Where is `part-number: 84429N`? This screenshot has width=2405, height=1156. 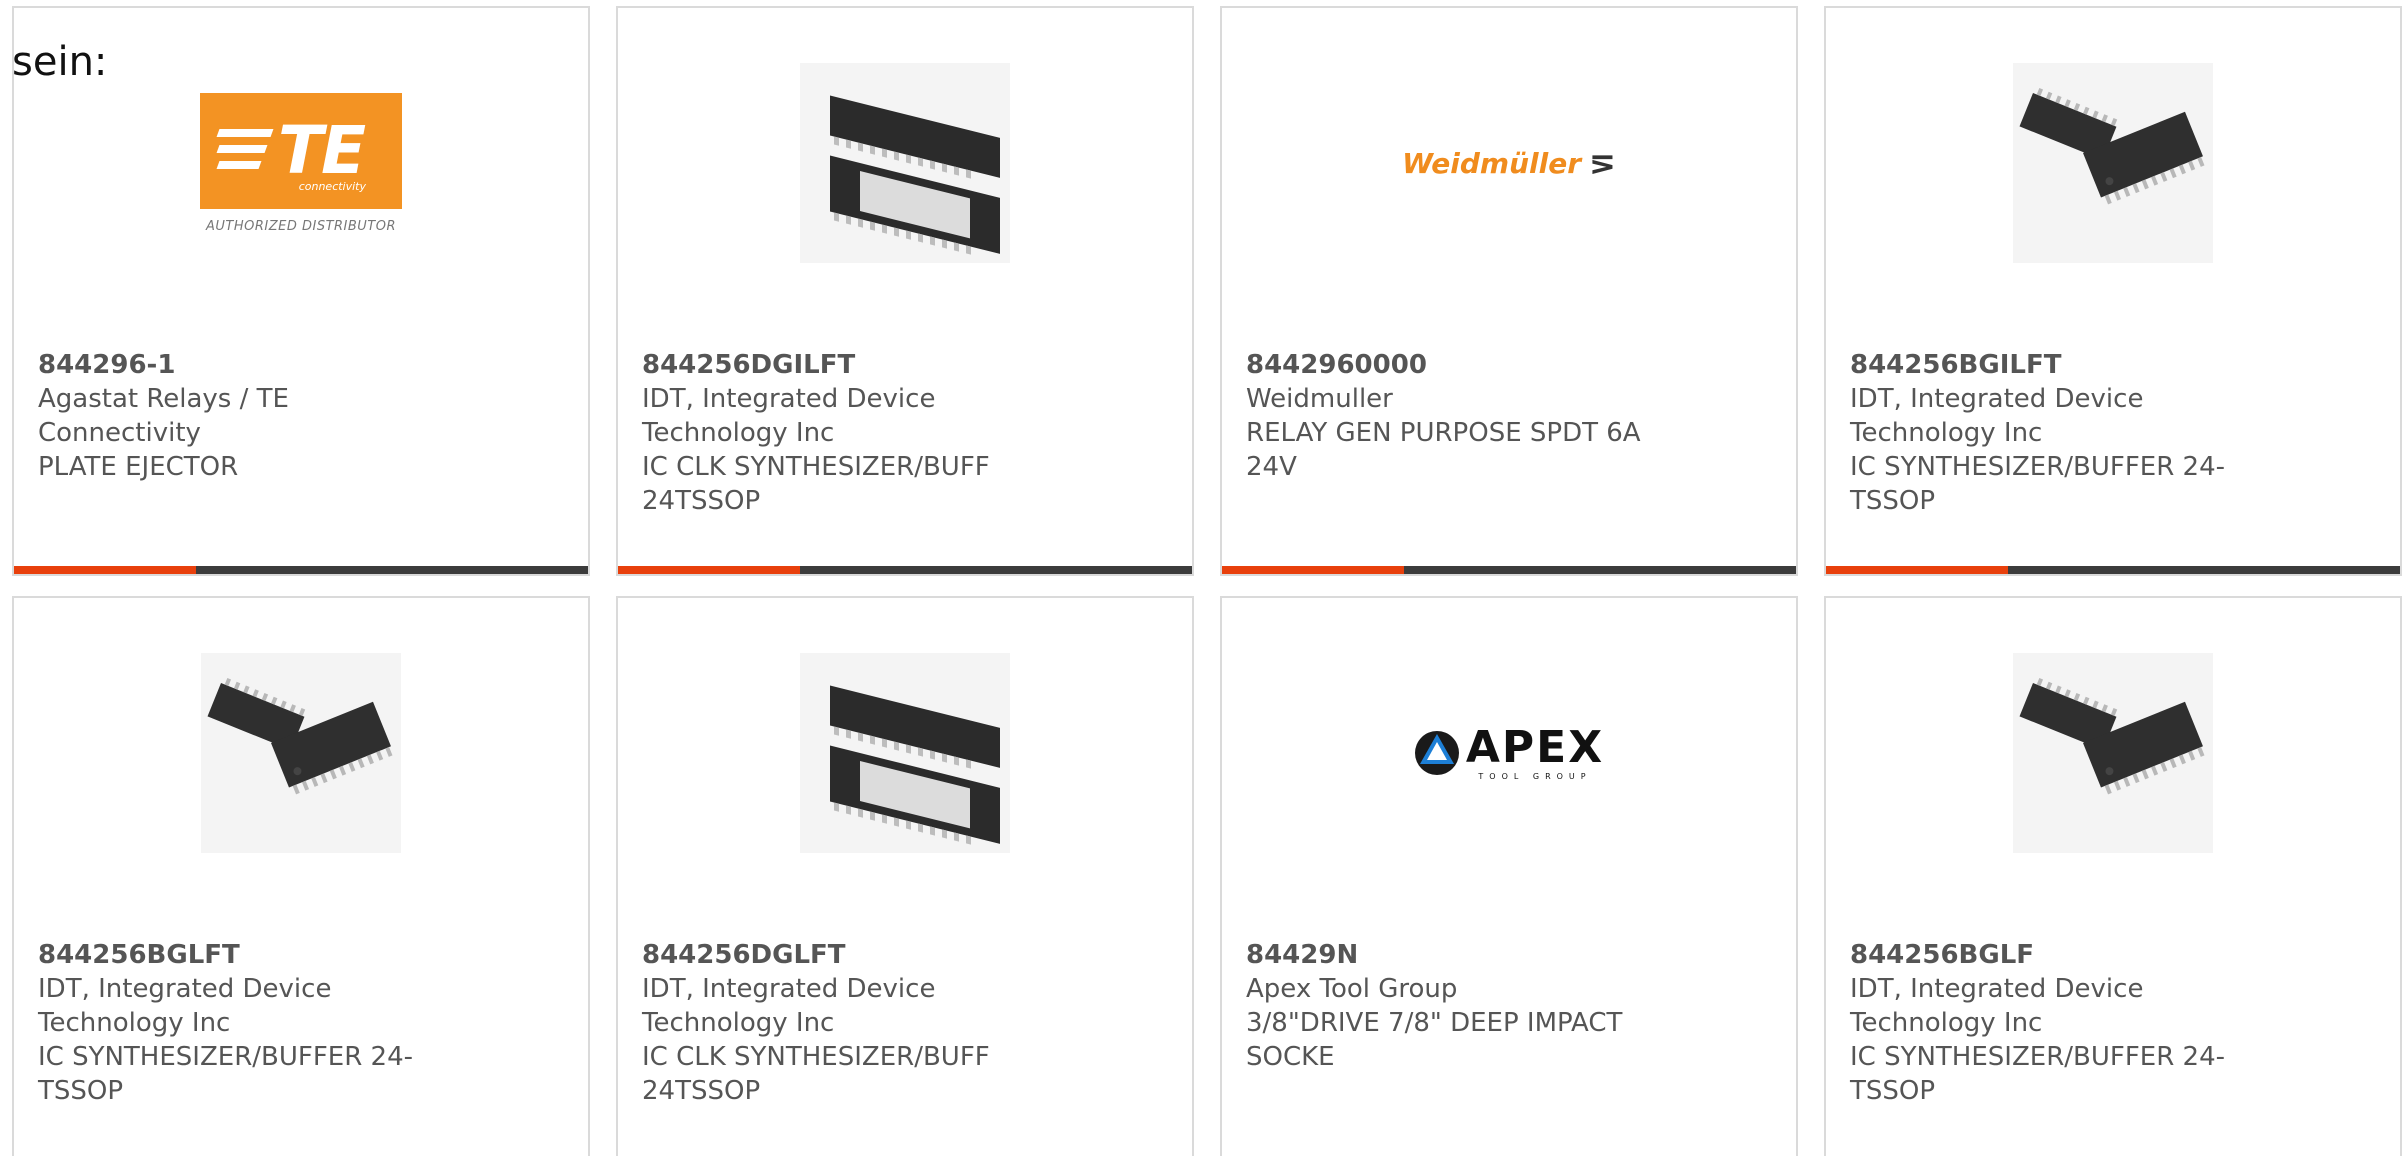
part-number: 84429N is located at coordinates (1456, 955).